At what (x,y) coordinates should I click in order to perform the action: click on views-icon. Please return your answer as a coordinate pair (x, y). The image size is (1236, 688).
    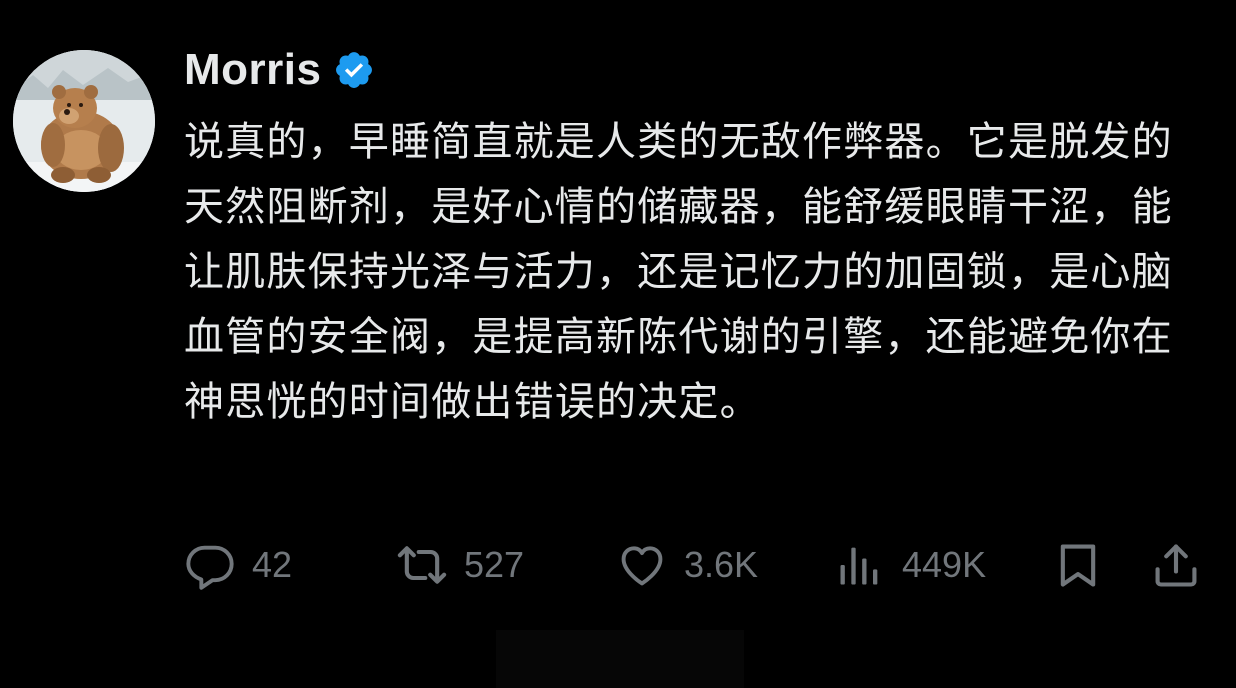
    Looking at the image, I should click on (859, 566).